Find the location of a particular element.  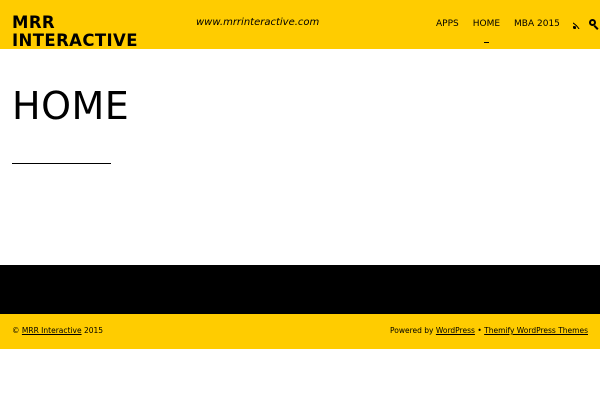

title-divider is located at coordinates (61, 163).